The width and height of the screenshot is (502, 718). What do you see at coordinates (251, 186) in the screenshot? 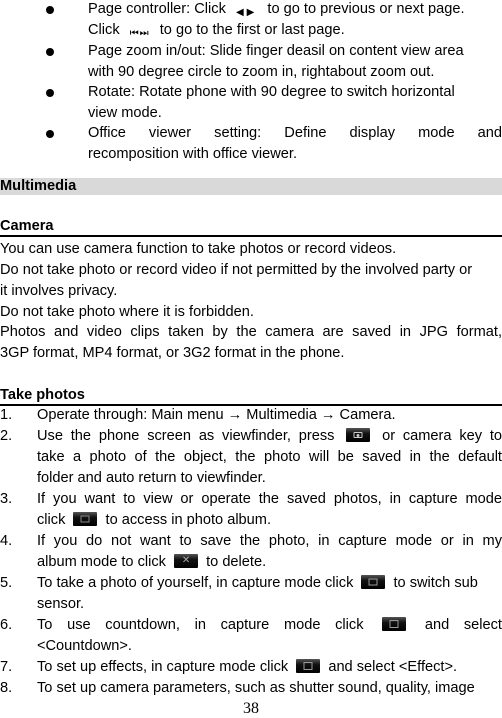
I see `section-heading-multimedia: Multimedia` at bounding box center [251, 186].